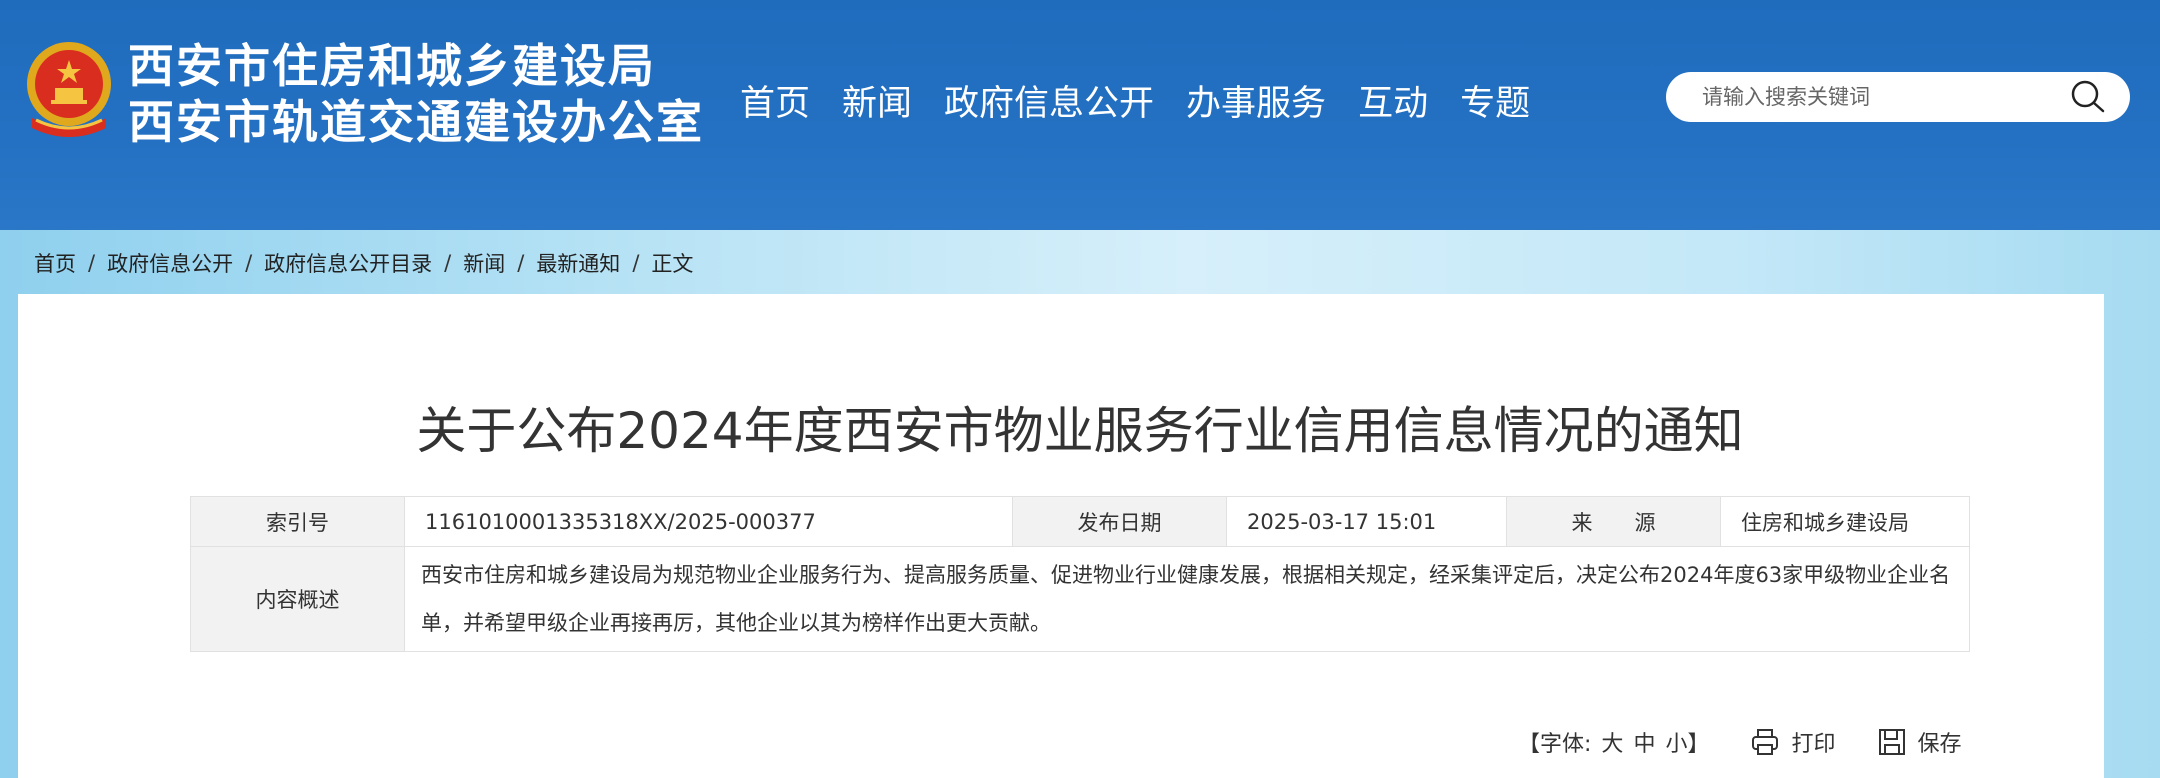 The image size is (2160, 778). What do you see at coordinates (2088, 97) in the screenshot?
I see `search-icon` at bounding box center [2088, 97].